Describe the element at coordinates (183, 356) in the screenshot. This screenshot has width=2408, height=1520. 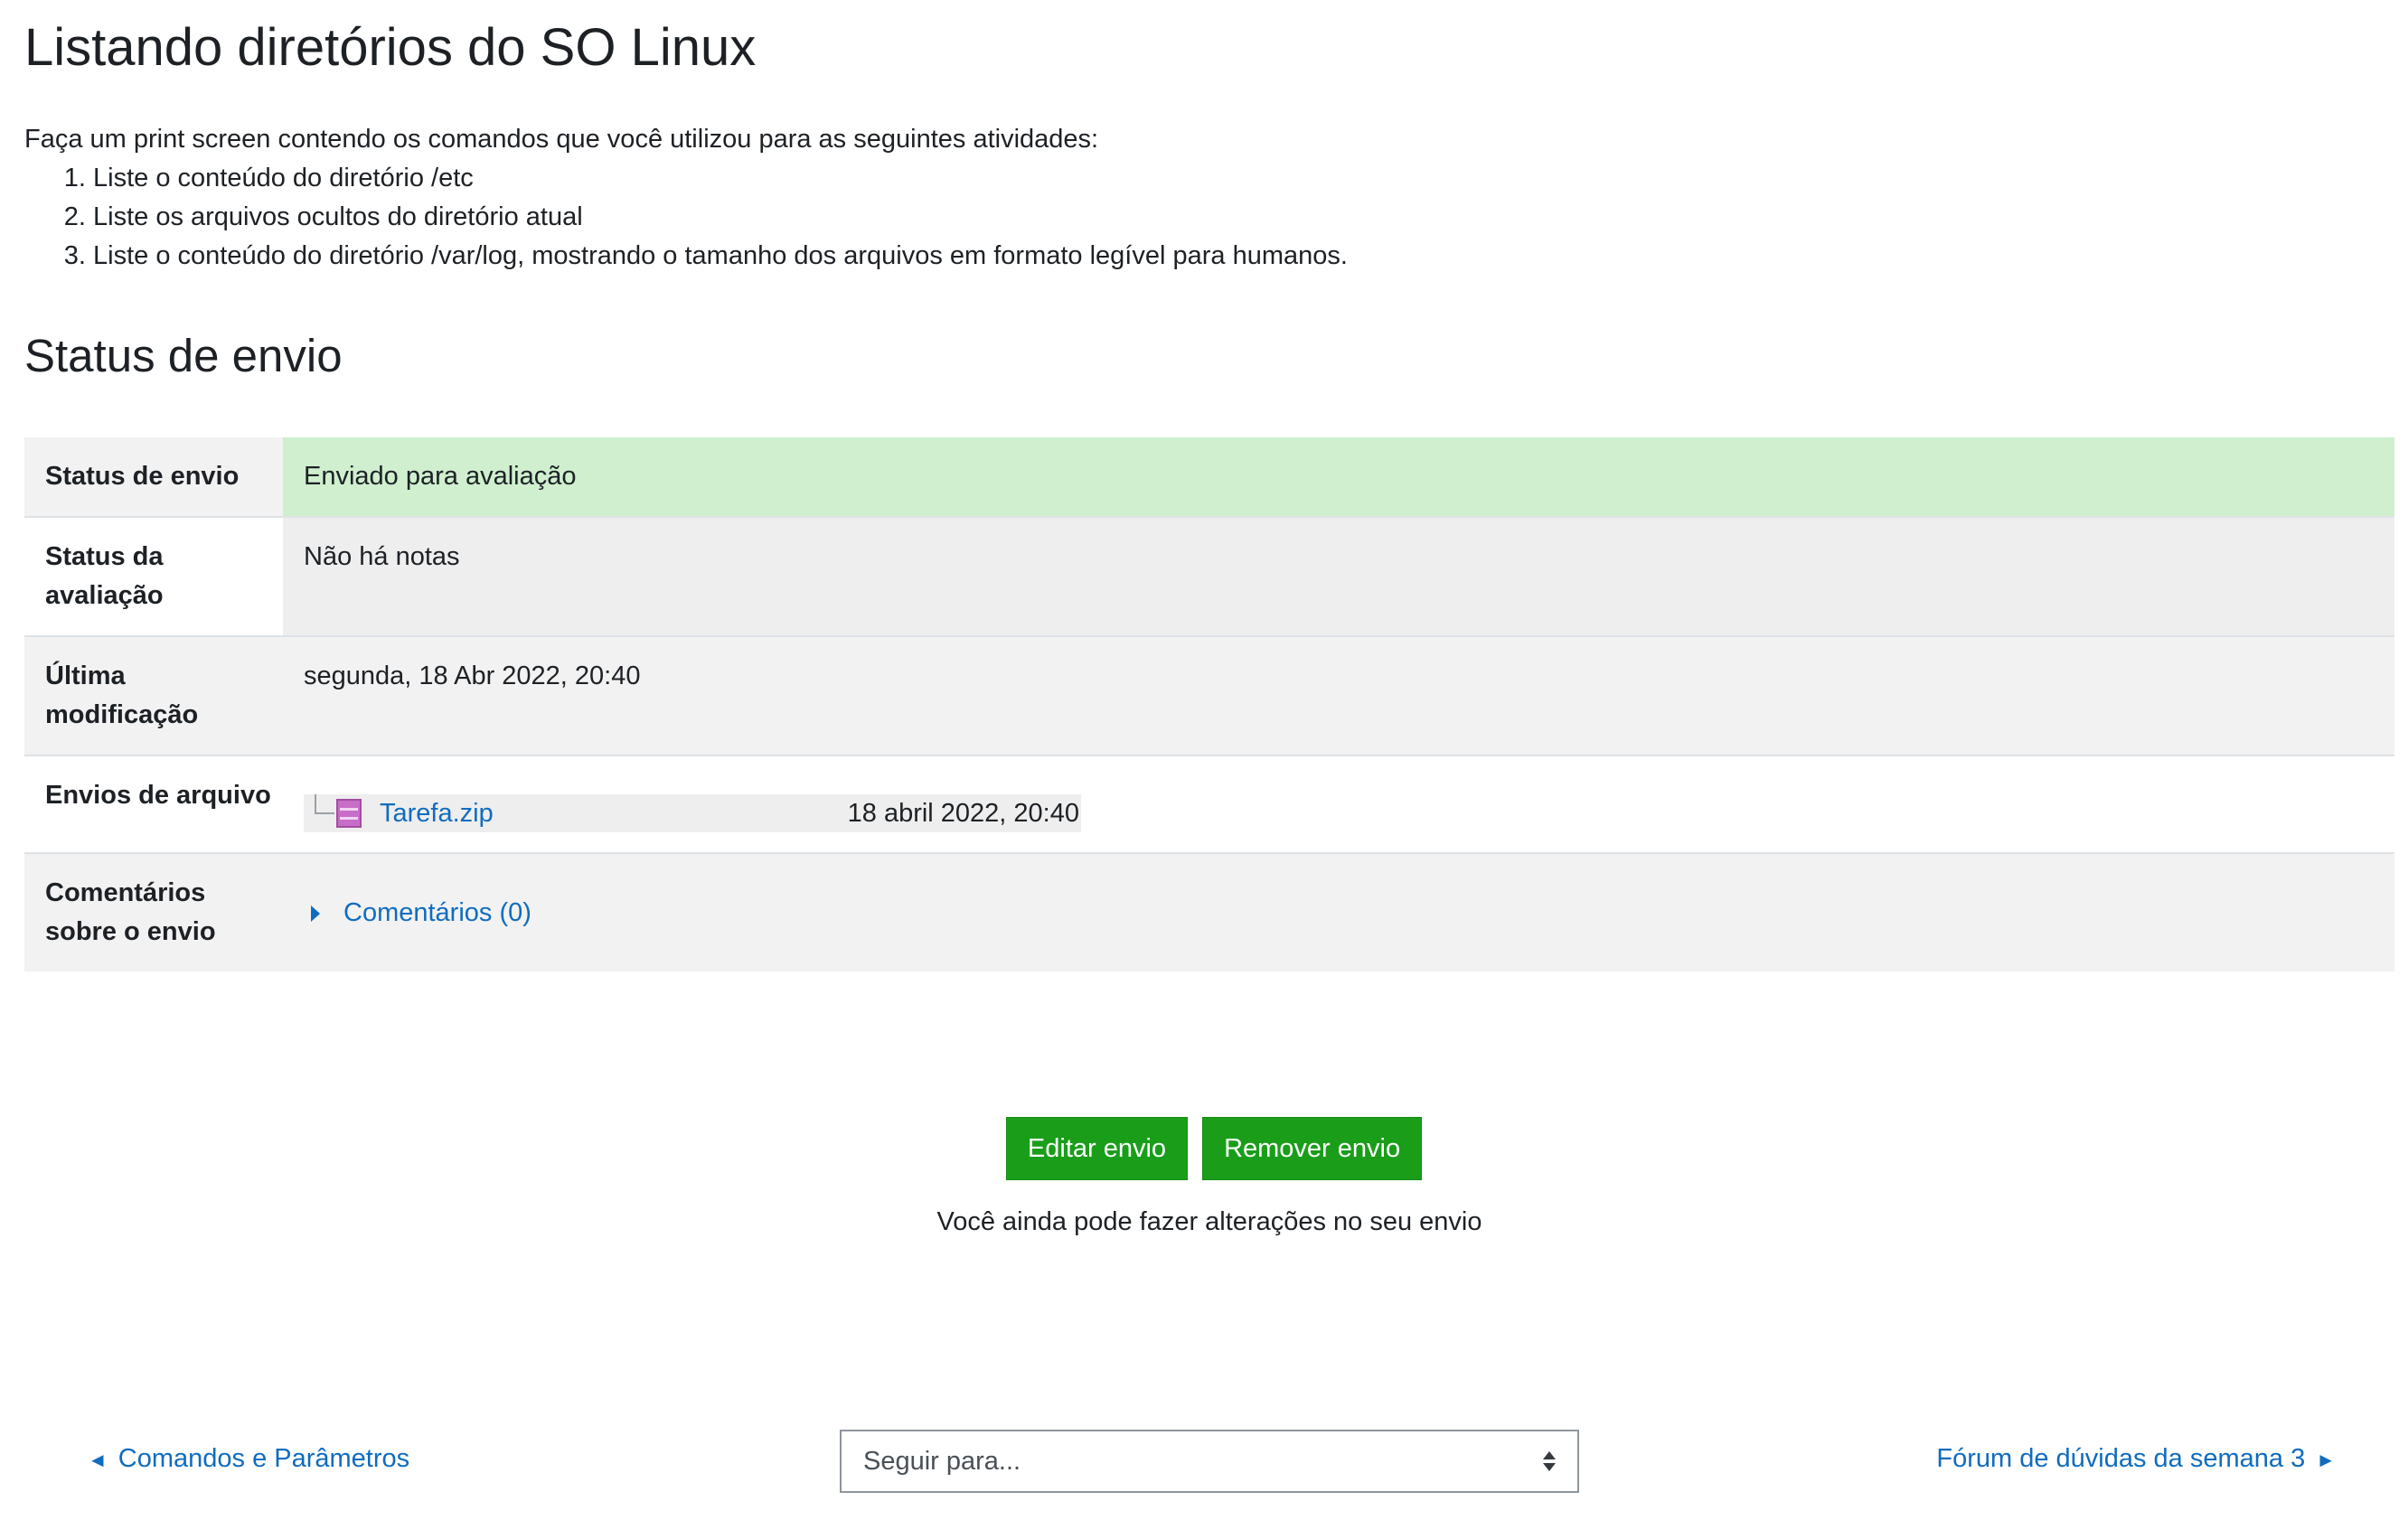
I see `status-section-title: Status de envio` at that location.